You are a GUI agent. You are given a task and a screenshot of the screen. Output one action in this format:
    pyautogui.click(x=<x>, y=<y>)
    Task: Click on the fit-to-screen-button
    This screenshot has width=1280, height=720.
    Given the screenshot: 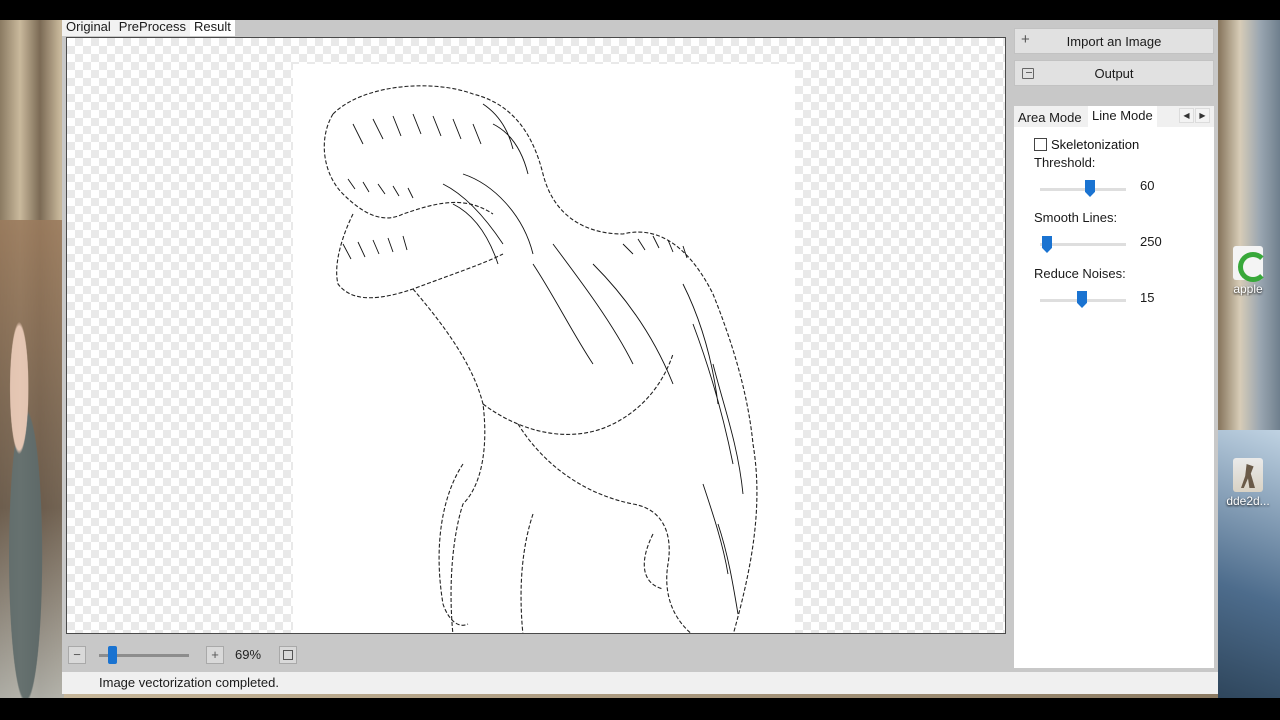 What is the action you would take?
    pyautogui.click(x=288, y=655)
    